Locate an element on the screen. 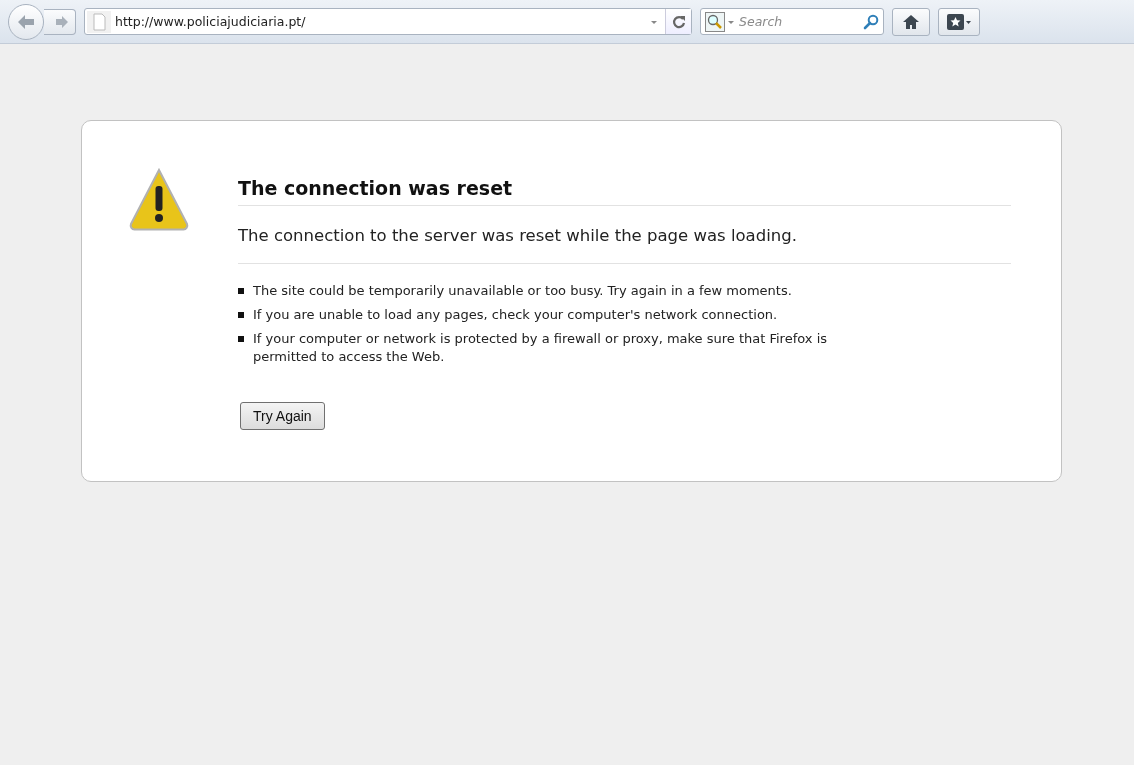 The width and height of the screenshot is (1134, 765). home-icon is located at coordinates (911, 21).